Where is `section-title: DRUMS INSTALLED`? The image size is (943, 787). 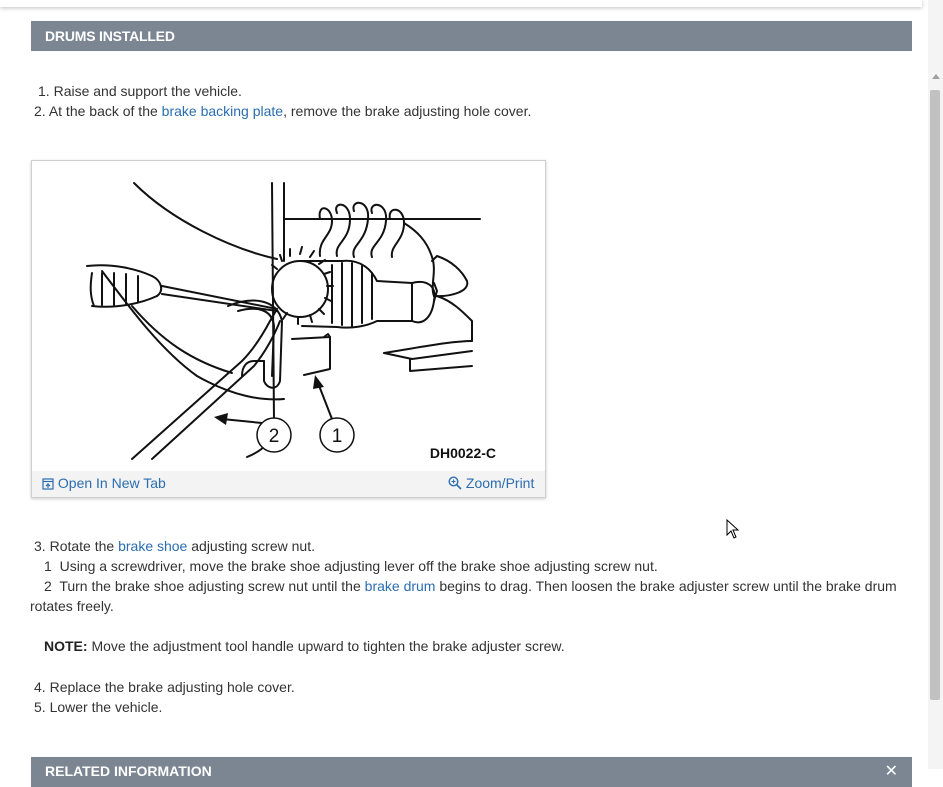 section-title: DRUMS INSTALLED is located at coordinates (110, 36).